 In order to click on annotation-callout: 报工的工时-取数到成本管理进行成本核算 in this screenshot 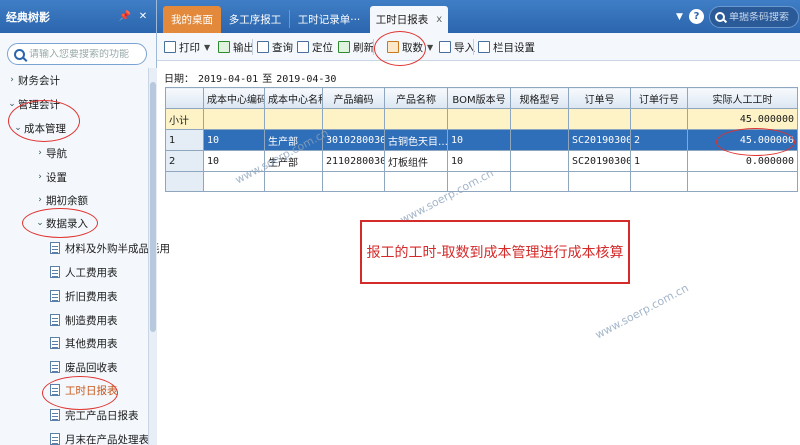, I will do `click(495, 252)`.